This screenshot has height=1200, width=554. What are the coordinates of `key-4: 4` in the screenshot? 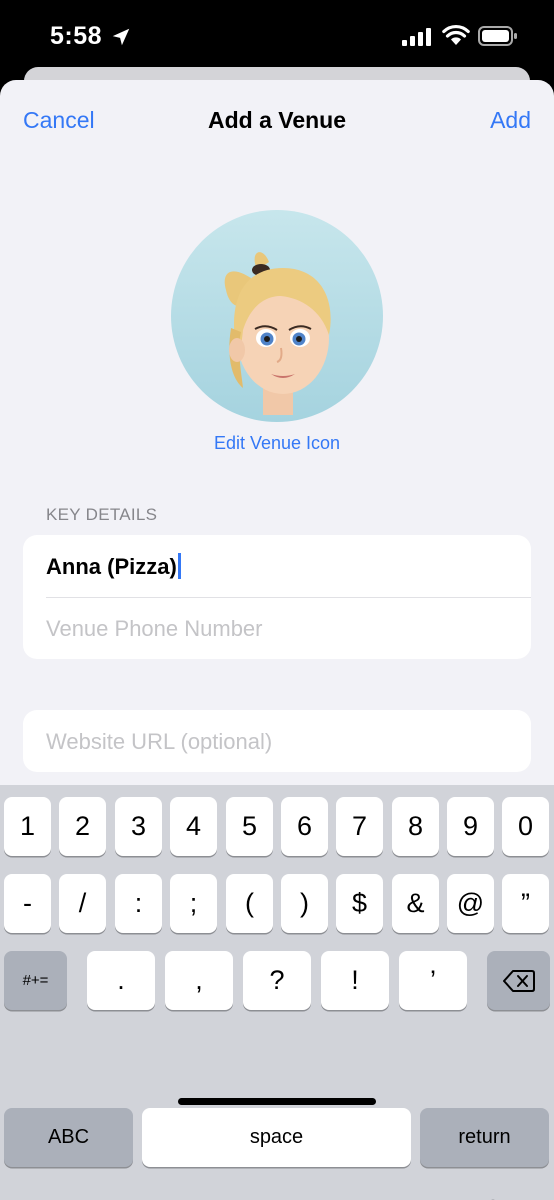 It's located at (193, 826).